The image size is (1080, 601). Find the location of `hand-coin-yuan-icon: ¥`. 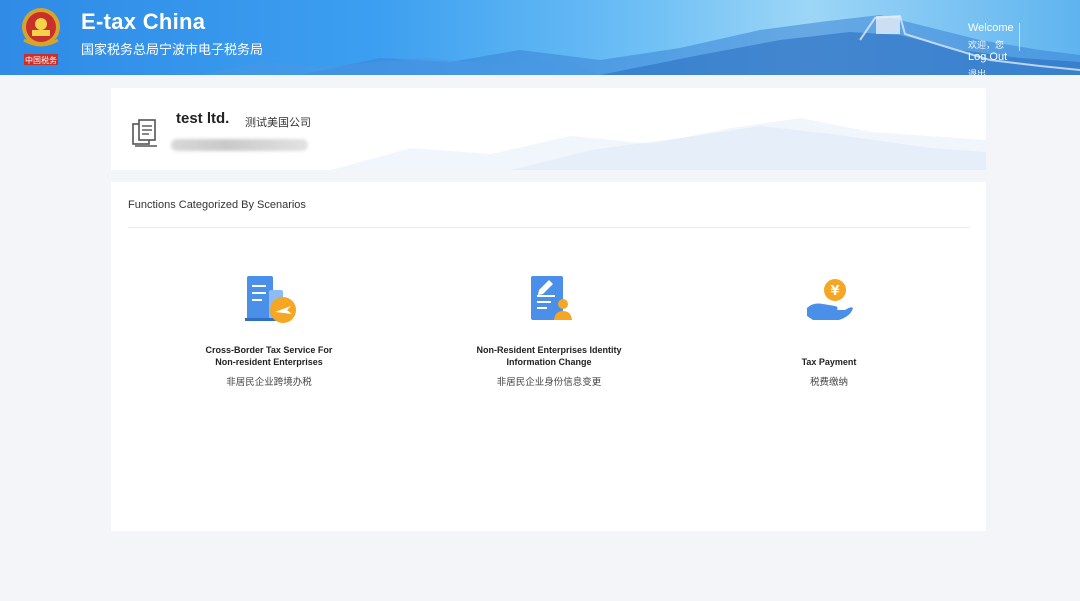

hand-coin-yuan-icon: ¥ is located at coordinates (830, 299).